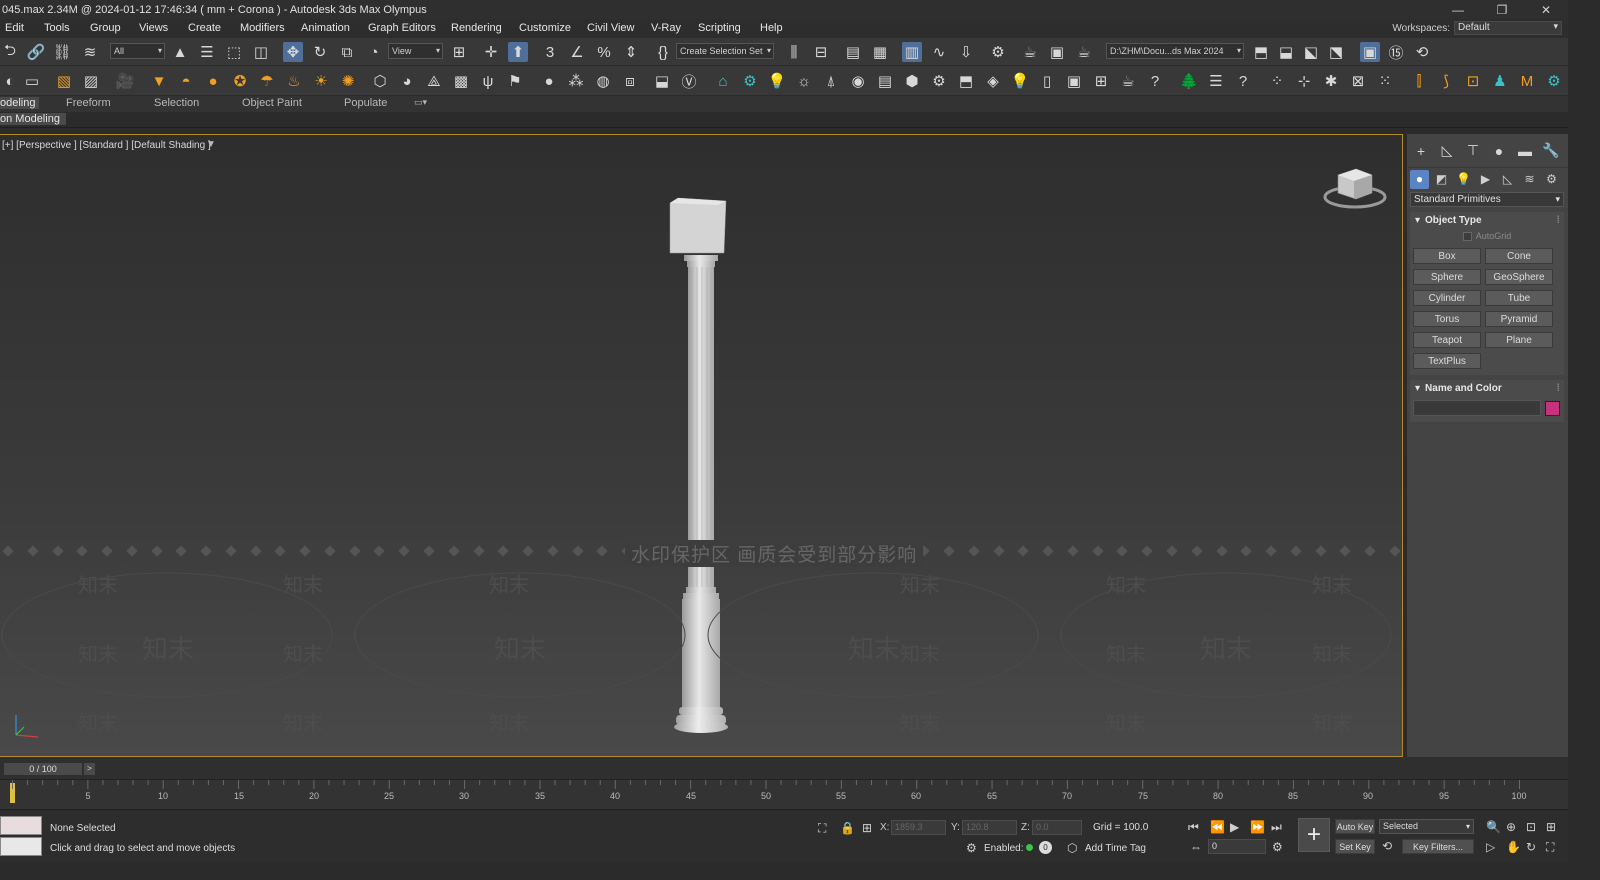 The image size is (1600, 880). Describe the element at coordinates (1502, 9) in the screenshot. I see `maximize-button: ❐` at that location.